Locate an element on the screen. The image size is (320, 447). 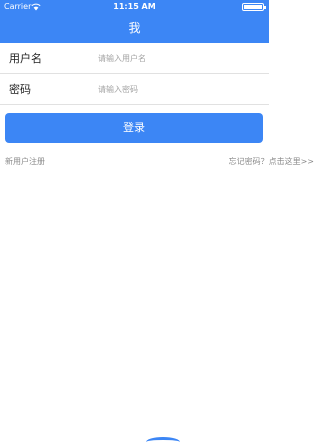
page-title: 我 is located at coordinates (134, 28).